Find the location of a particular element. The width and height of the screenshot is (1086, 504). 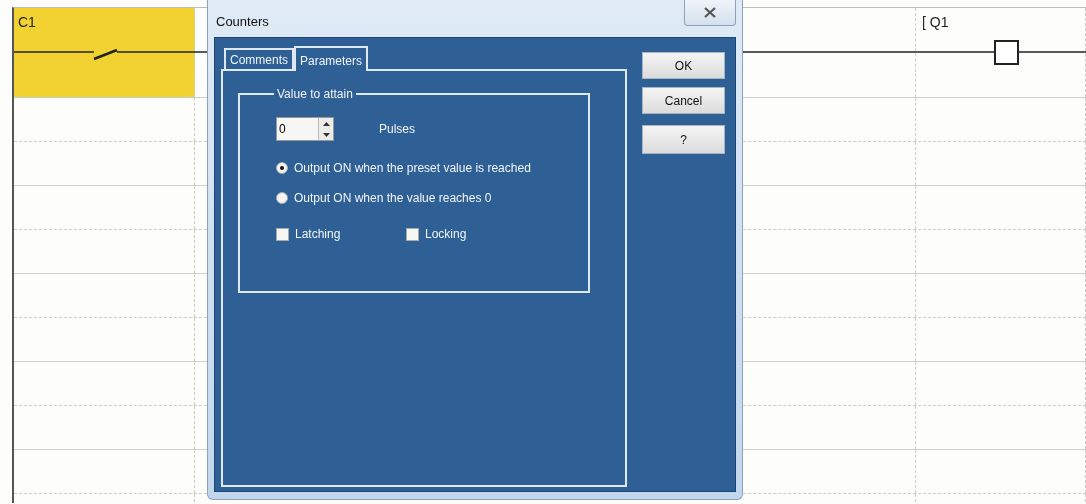

coil-label: [ Q1 is located at coordinates (935, 22).